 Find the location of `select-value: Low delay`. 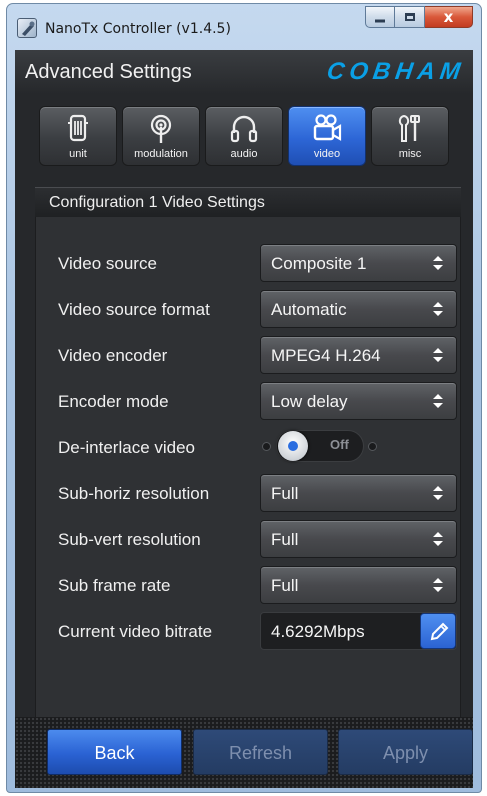

select-value: Low delay is located at coordinates (309, 401).